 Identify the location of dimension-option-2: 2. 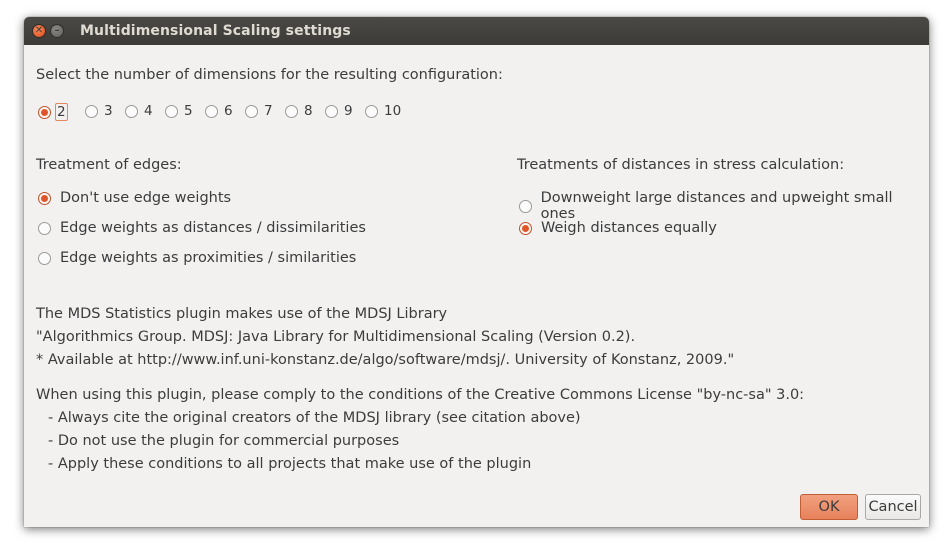
(53, 112).